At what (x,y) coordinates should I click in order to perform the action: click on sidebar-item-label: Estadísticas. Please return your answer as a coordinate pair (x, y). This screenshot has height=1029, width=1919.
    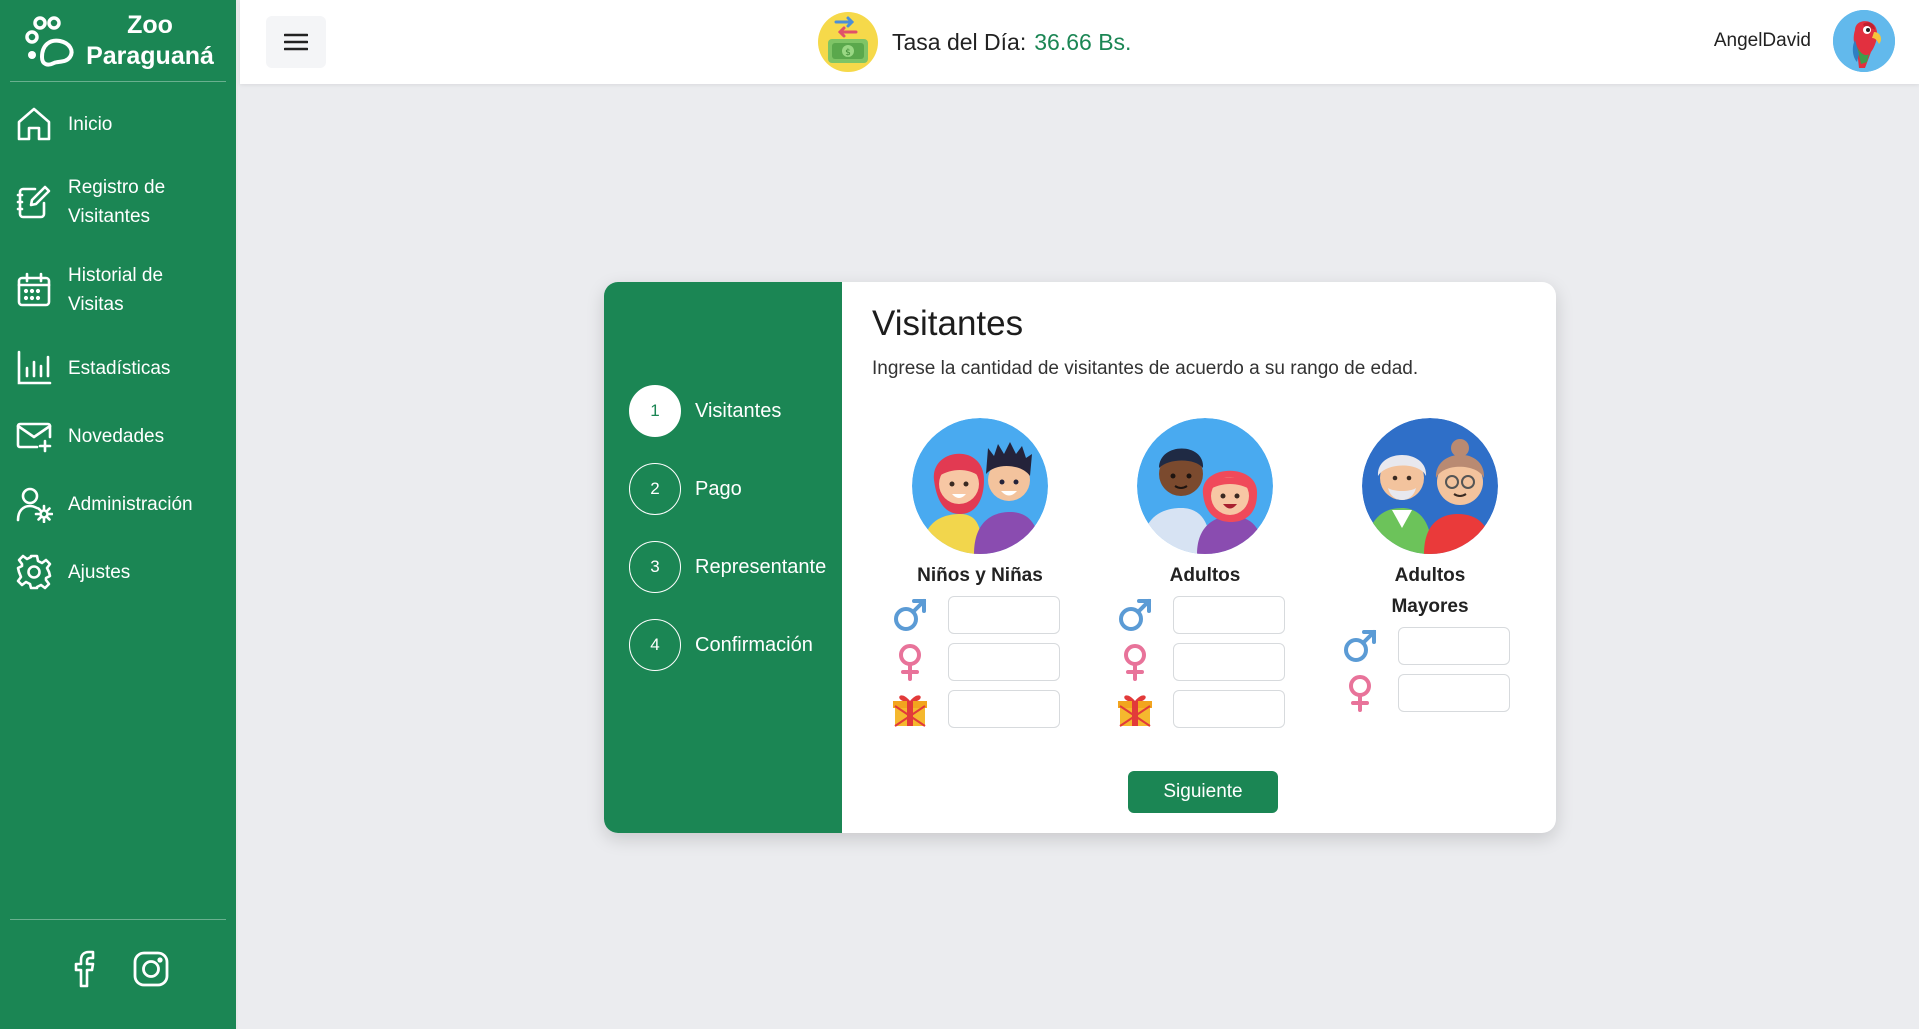
    Looking at the image, I should click on (119, 368).